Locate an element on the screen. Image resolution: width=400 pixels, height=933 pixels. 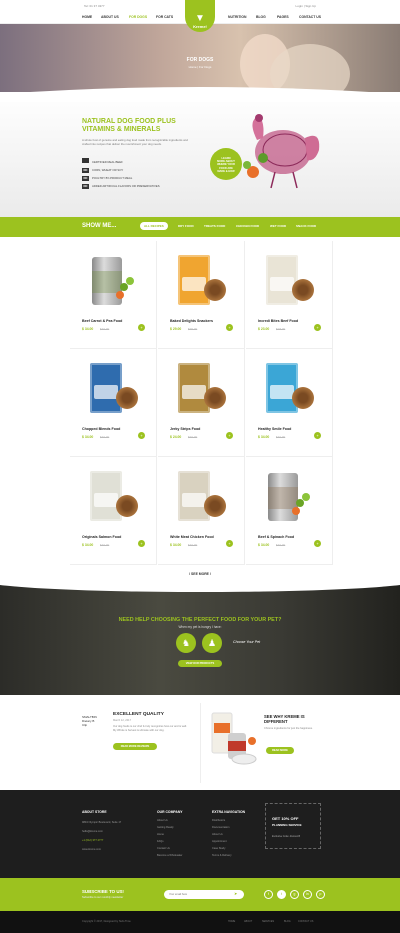
tab-chicken-food: CHICKEN FOOD is located at coordinates (247, 226).